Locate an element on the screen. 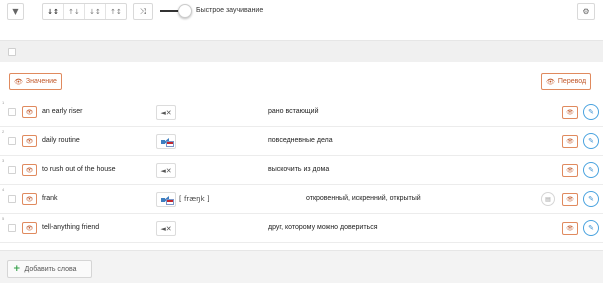 This screenshot has height=283, width=603. term-text: an early riser is located at coordinates (62, 111).